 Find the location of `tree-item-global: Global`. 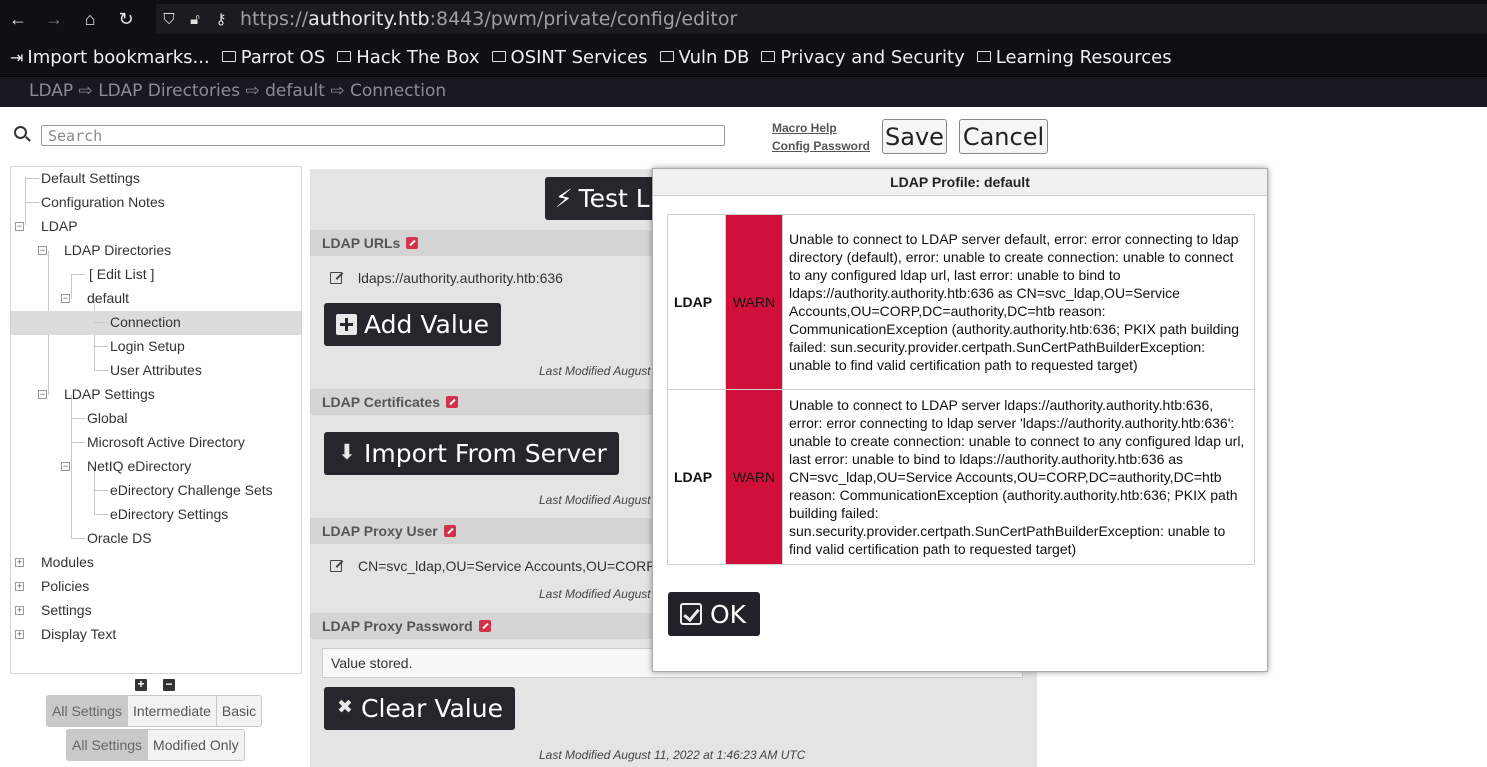

tree-item-global: Global is located at coordinates (156, 419).